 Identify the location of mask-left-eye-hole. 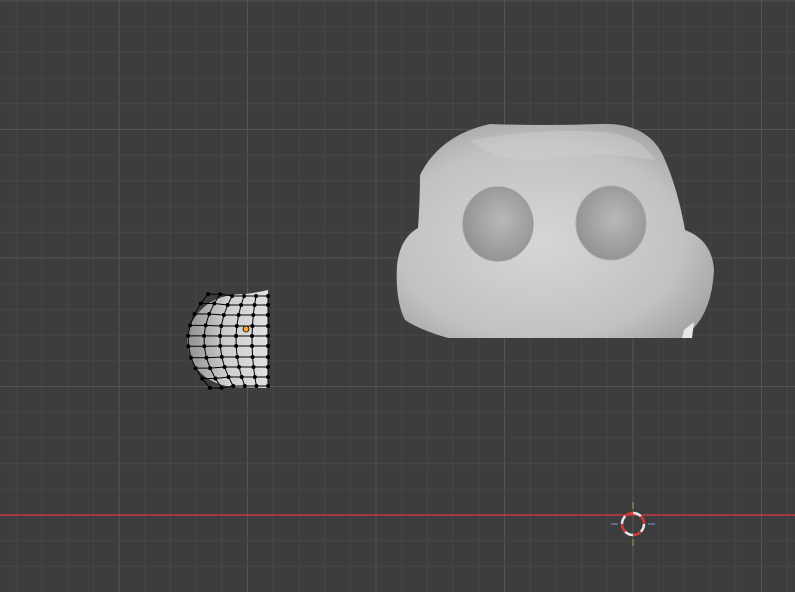
(498, 224).